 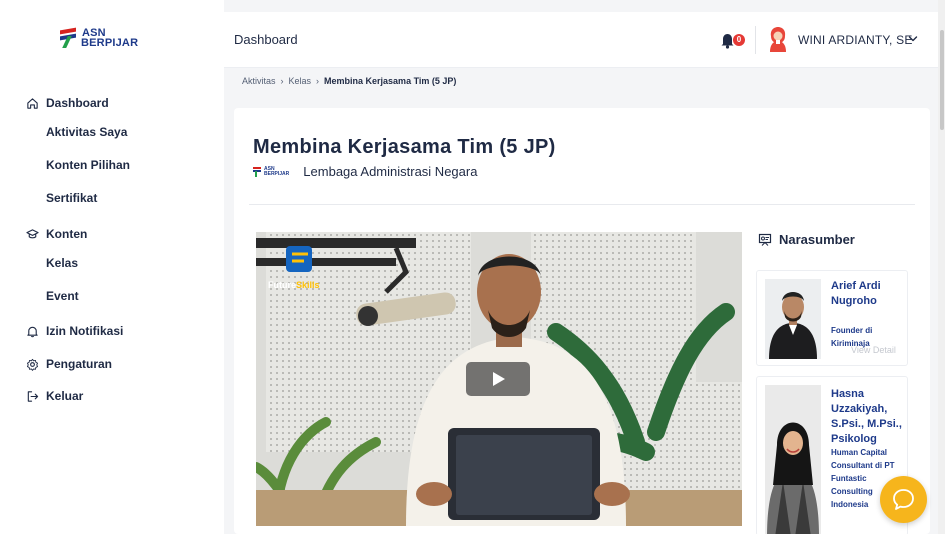 I want to click on narasumber-heading: Narasumber, so click(x=806, y=239).